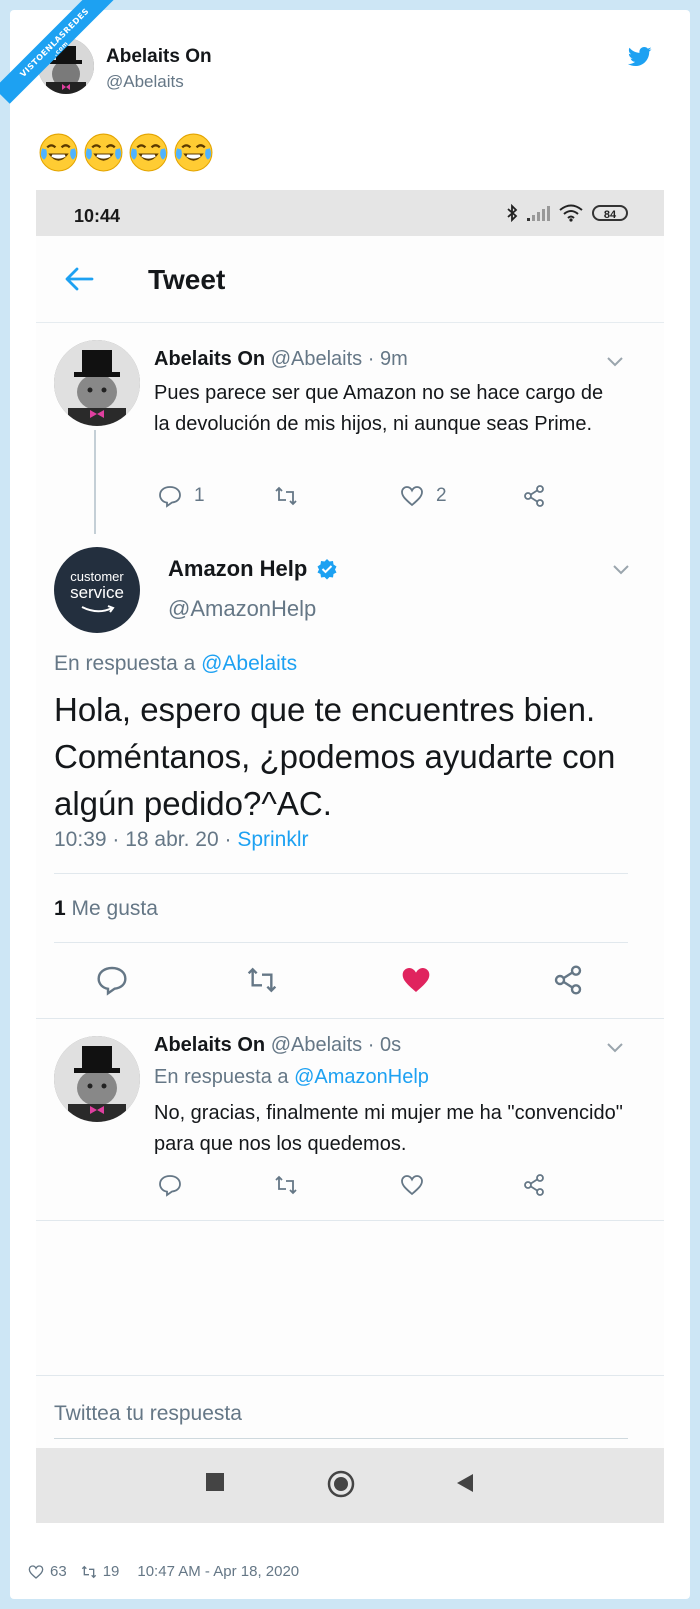 Image resolution: width=700 pixels, height=1609 pixels. What do you see at coordinates (98, 609) in the screenshot?
I see `amazon-smile-icon` at bounding box center [98, 609].